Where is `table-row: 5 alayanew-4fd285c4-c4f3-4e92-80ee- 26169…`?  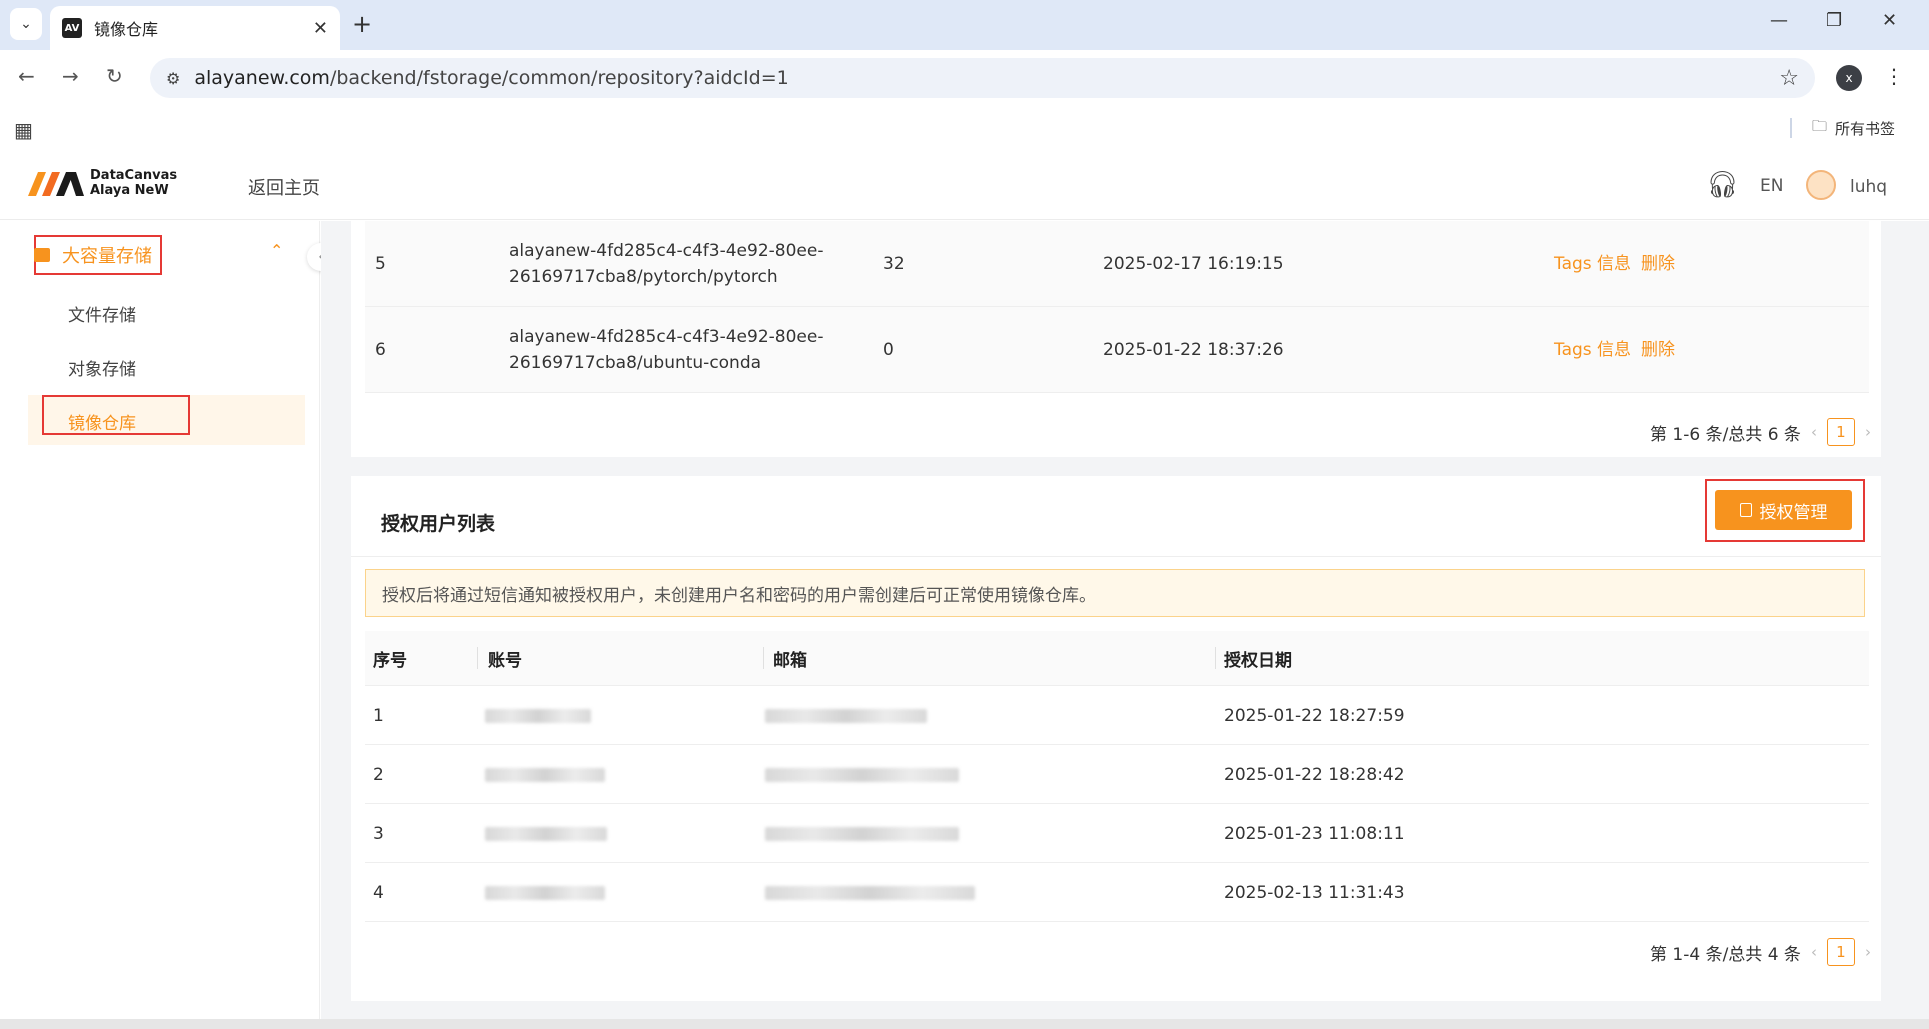 table-row: 5 alayanew-4fd285c4-c4f3-4e92-80ee- 26169… is located at coordinates (1117, 264).